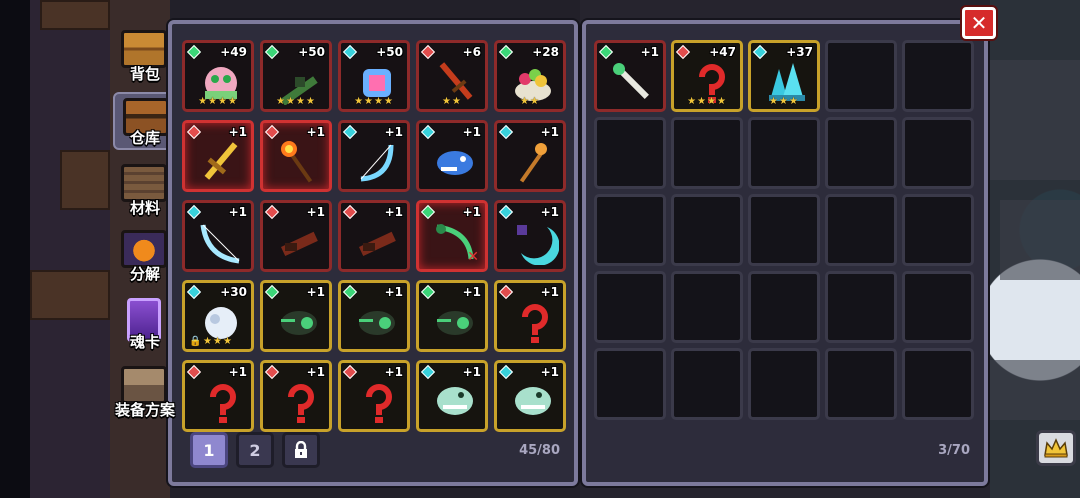 This screenshot has width=1080, height=498. I want to click on tab-equipment-plan-label: 装备方案, so click(144, 410).